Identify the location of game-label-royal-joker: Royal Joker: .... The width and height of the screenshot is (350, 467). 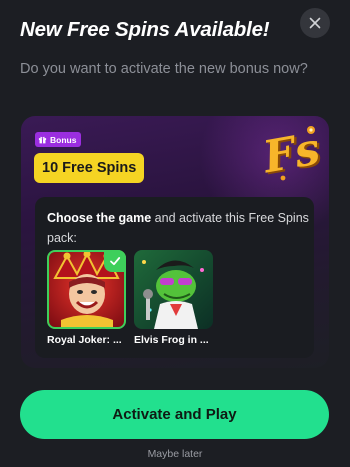
(84, 340).